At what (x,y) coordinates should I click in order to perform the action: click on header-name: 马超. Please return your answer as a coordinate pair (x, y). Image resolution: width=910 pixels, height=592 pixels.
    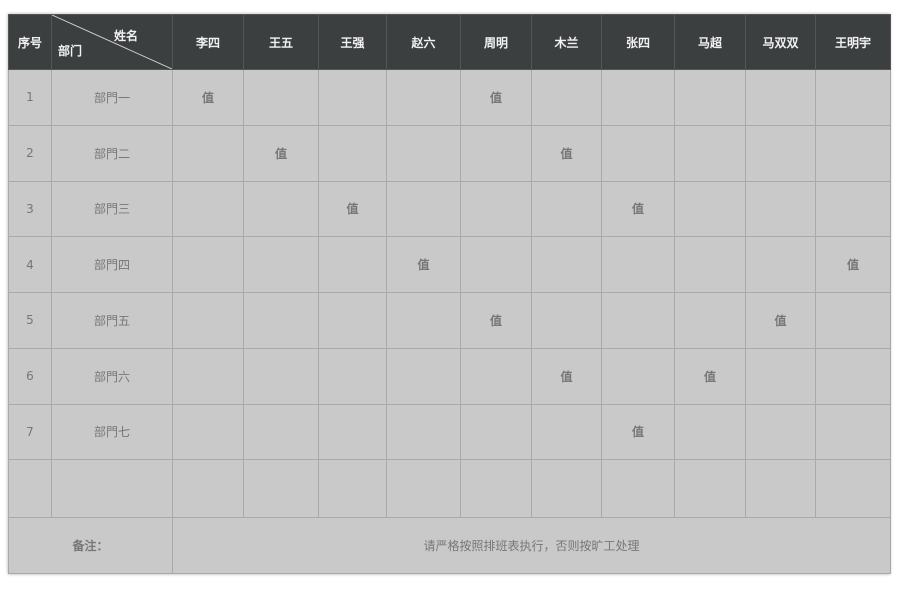
    Looking at the image, I should click on (710, 42).